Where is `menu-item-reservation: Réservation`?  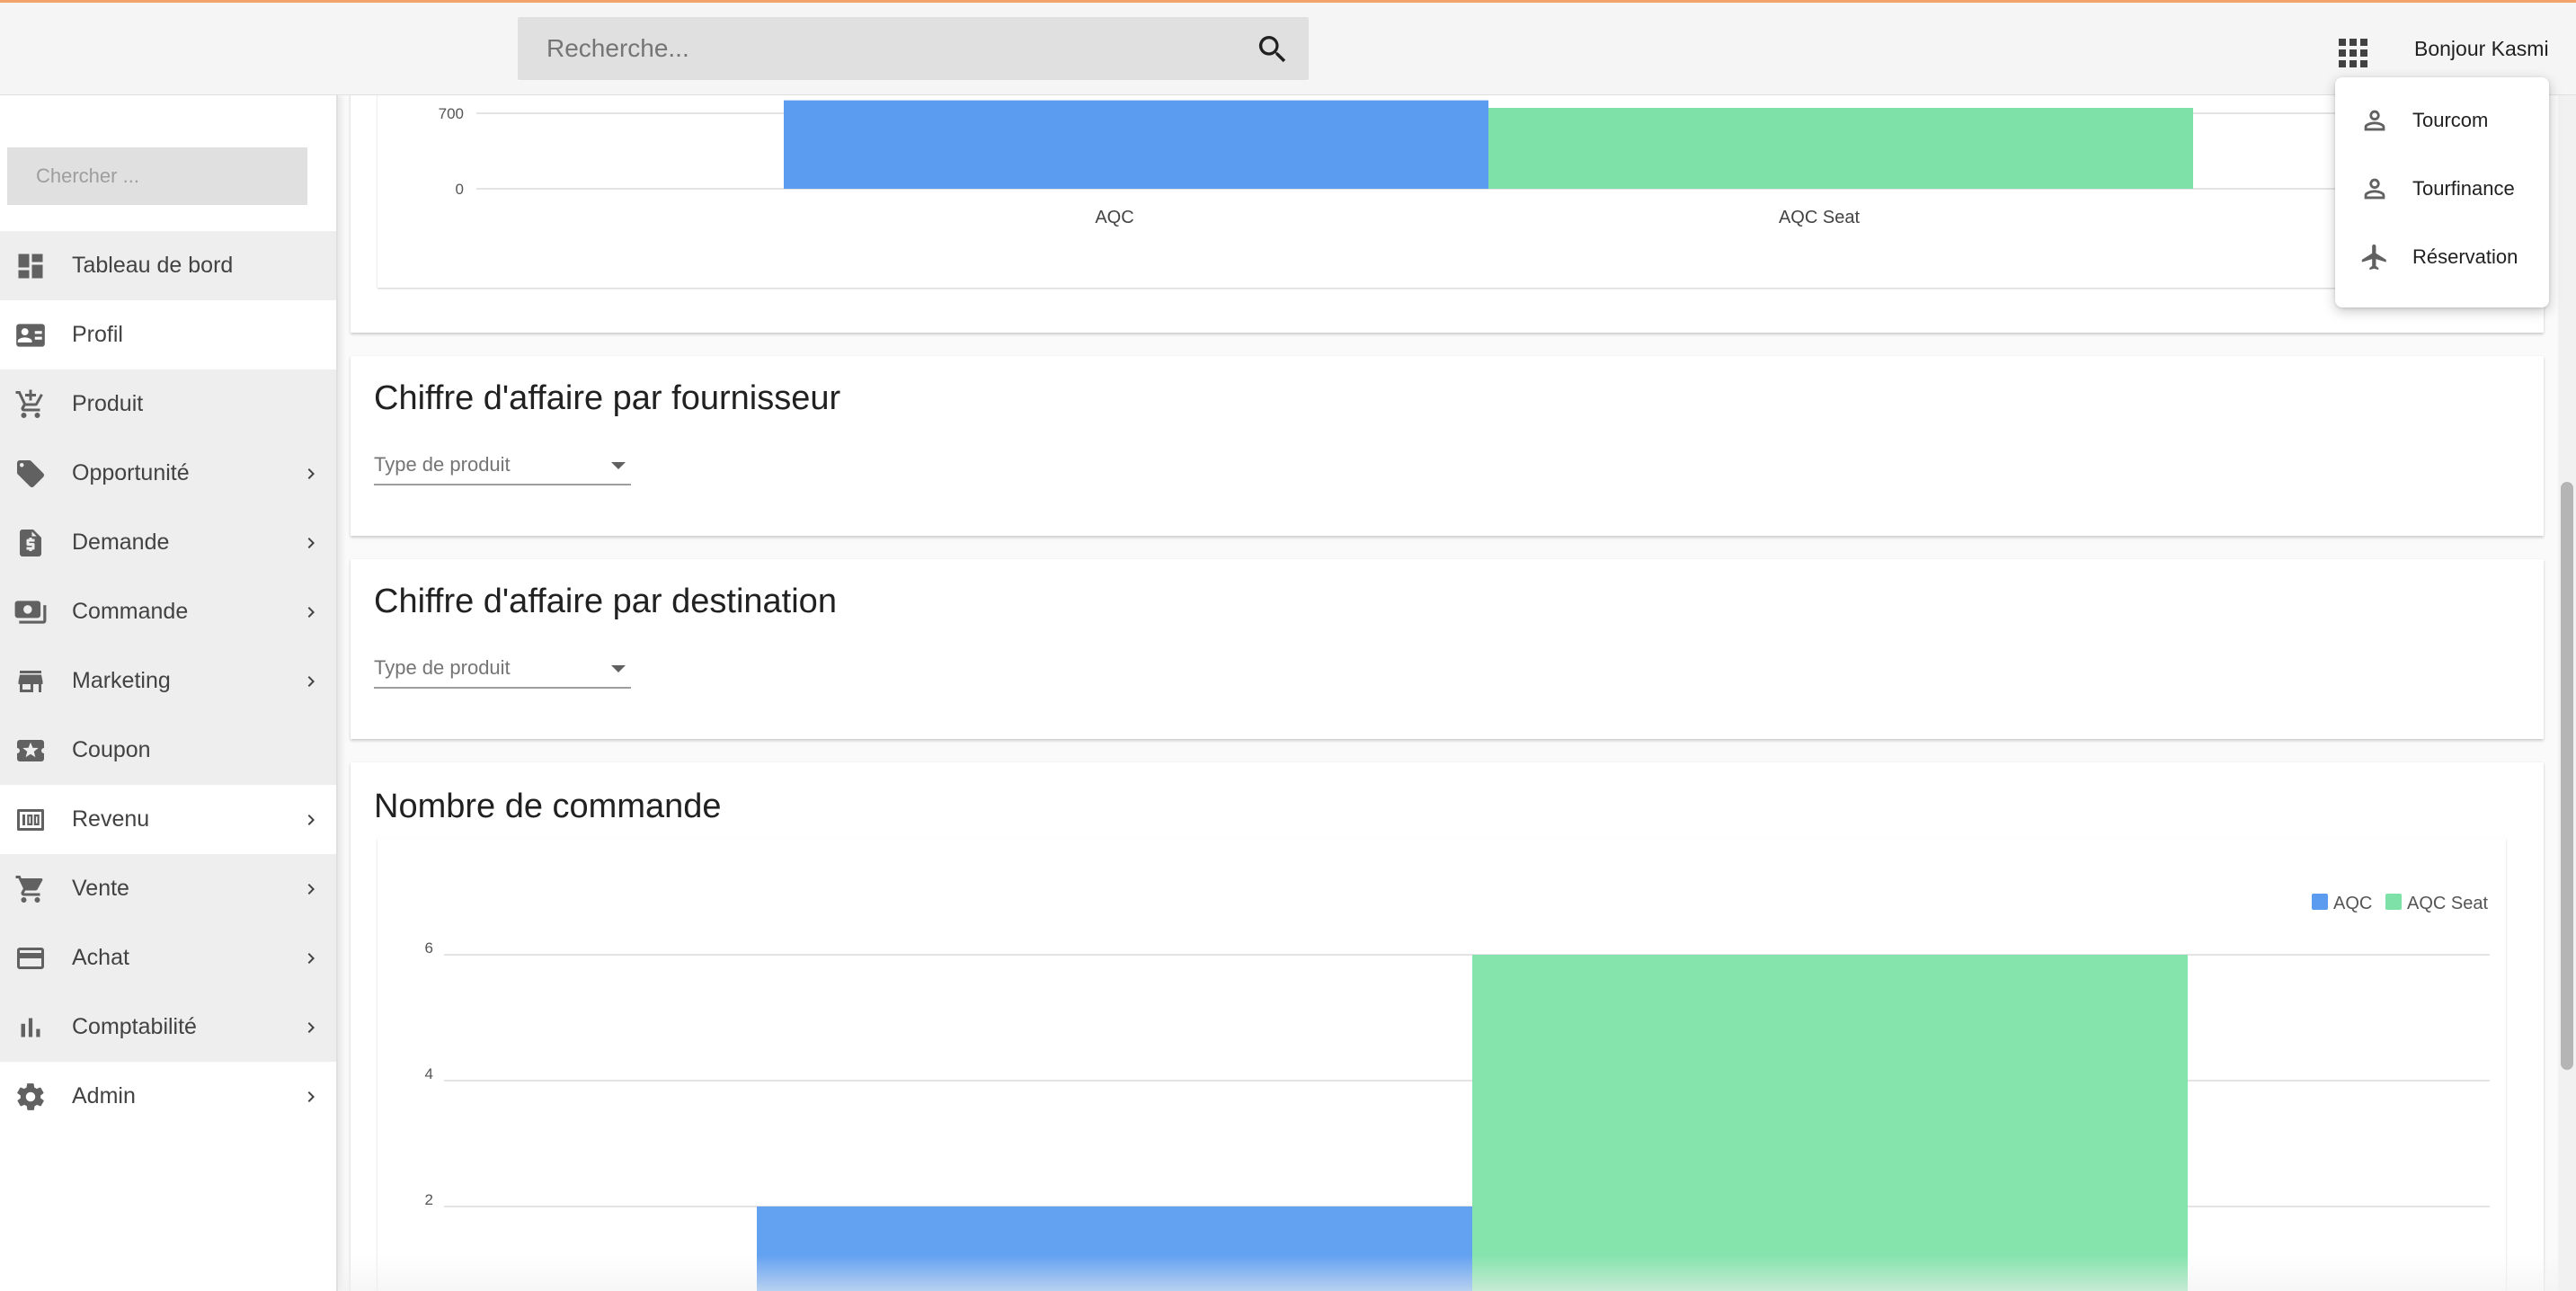
menu-item-reservation: Réservation is located at coordinates (2442, 257).